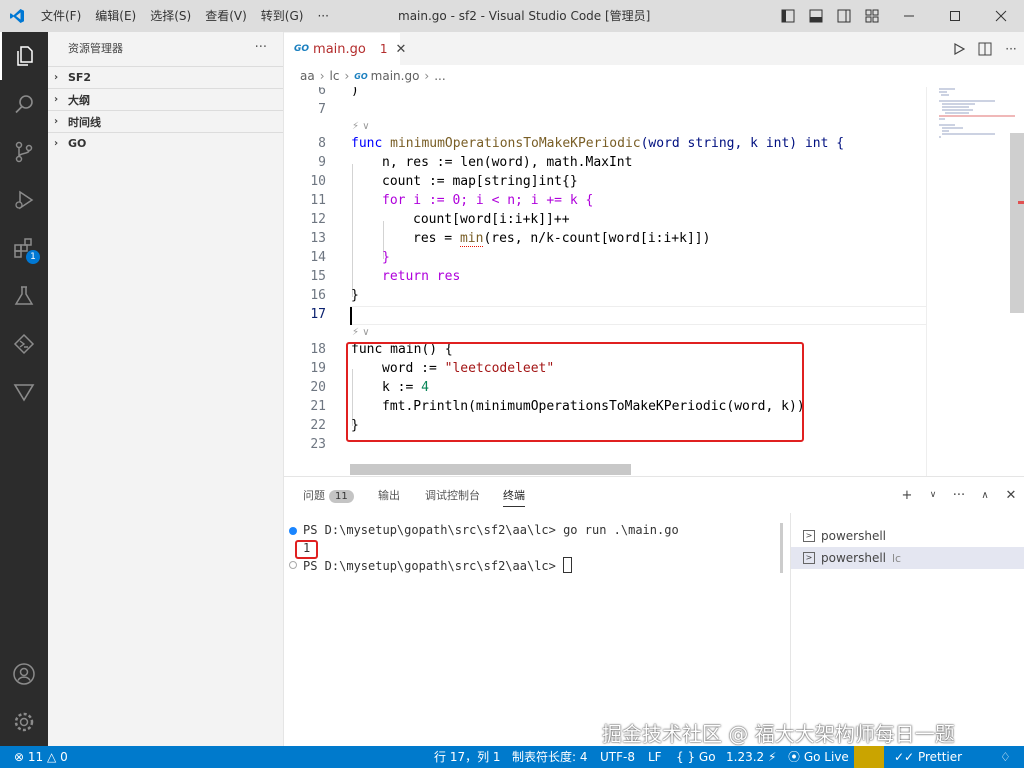 This screenshot has height=768, width=1024. What do you see at coordinates (165, 77) in the screenshot?
I see `section-sf2: › SF2` at bounding box center [165, 77].